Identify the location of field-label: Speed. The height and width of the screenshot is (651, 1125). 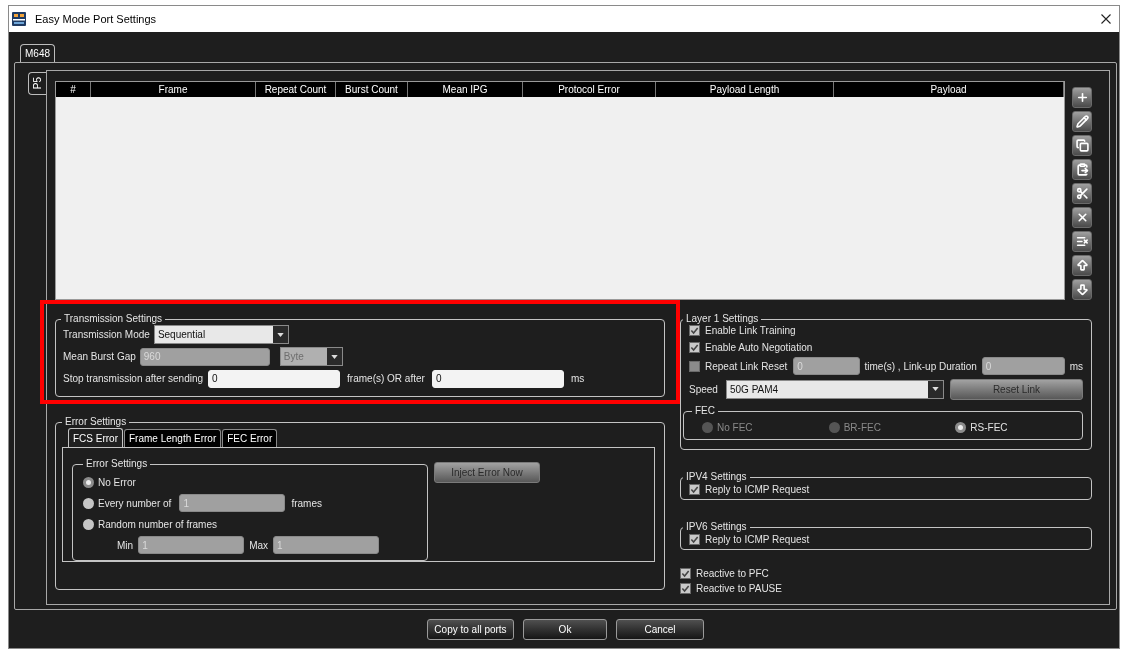
(704, 389).